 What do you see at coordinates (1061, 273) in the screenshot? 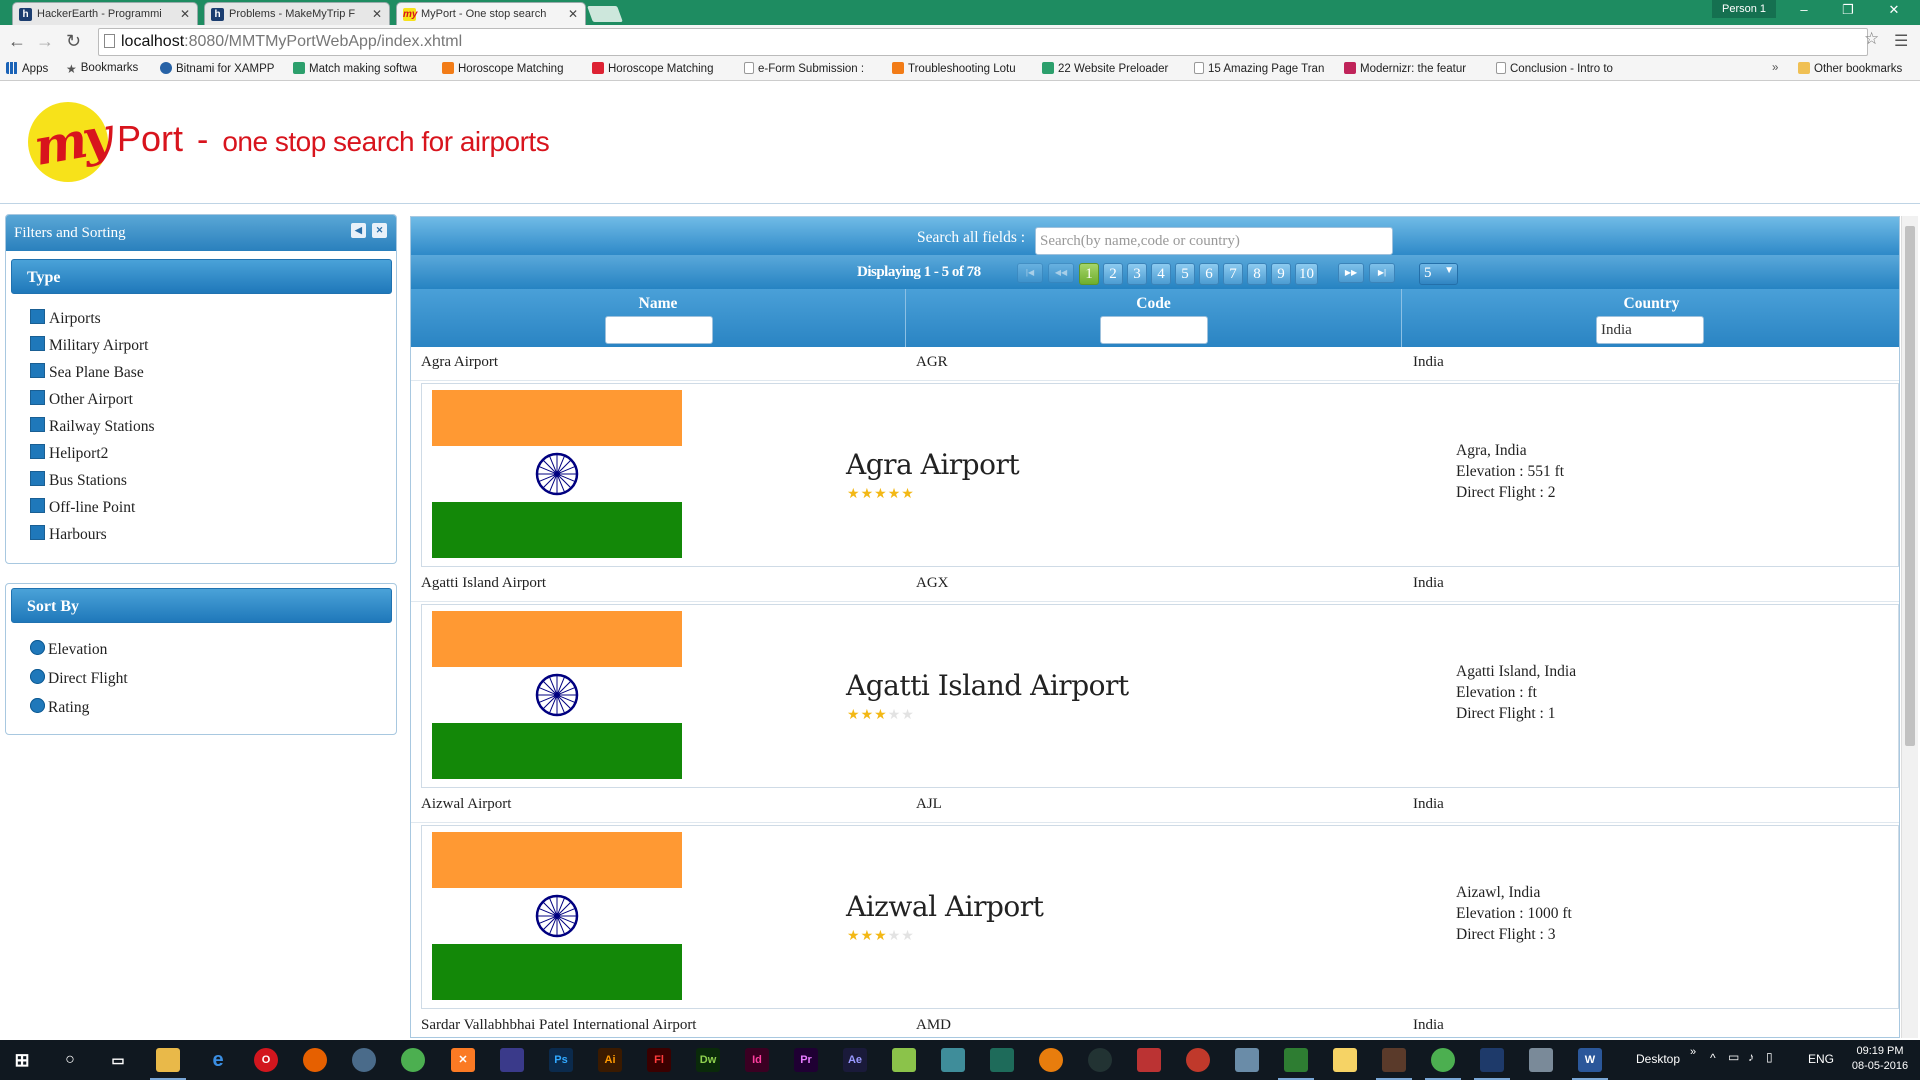
I see `previous-page-icon: ◀◀` at bounding box center [1061, 273].